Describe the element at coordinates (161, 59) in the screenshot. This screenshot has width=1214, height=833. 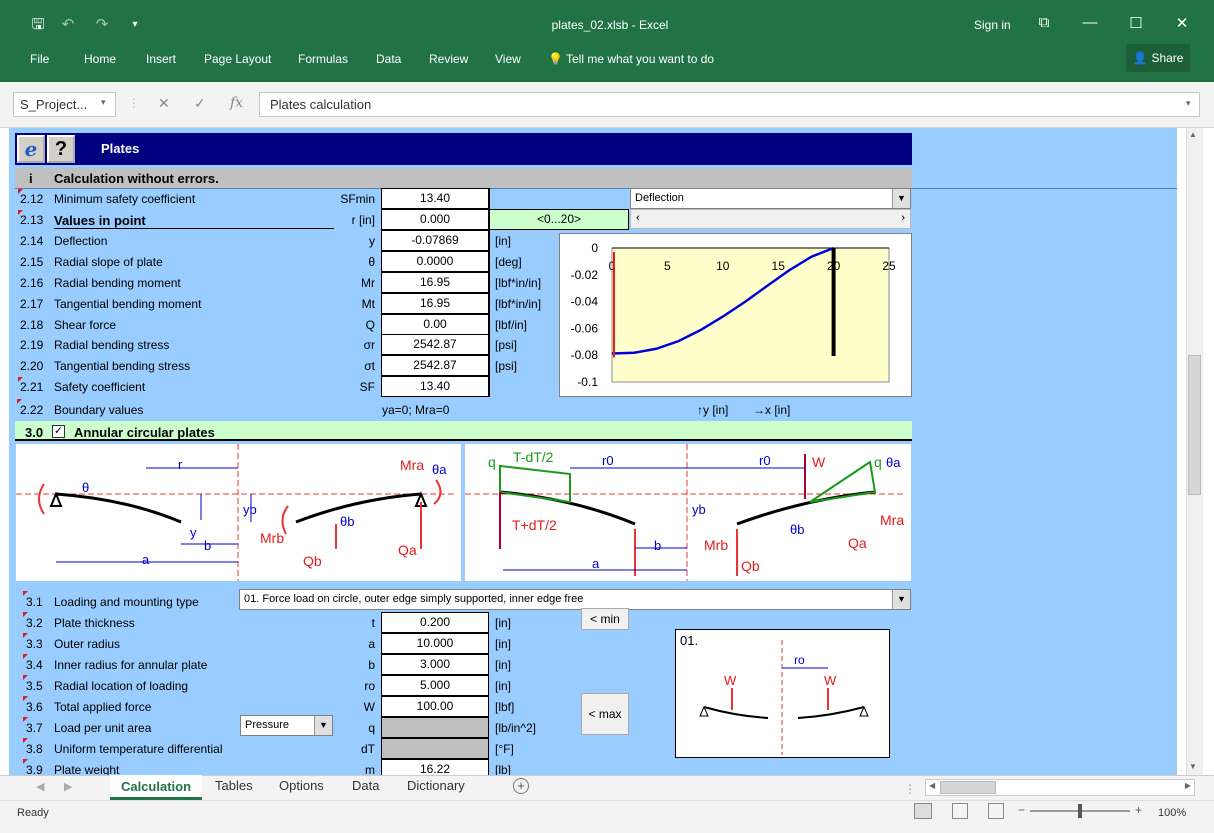
I see `tab-insert: Insert` at that location.